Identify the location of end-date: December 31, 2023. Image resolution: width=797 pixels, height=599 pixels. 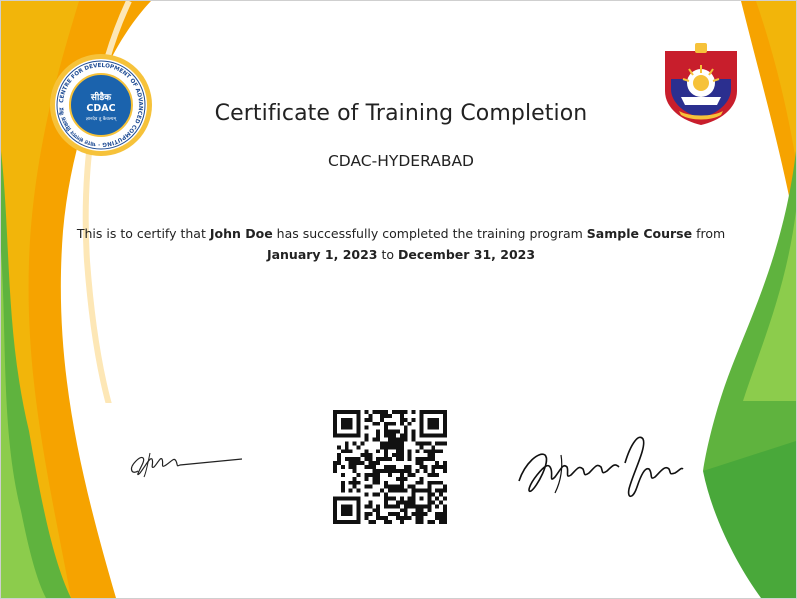
(467, 254).